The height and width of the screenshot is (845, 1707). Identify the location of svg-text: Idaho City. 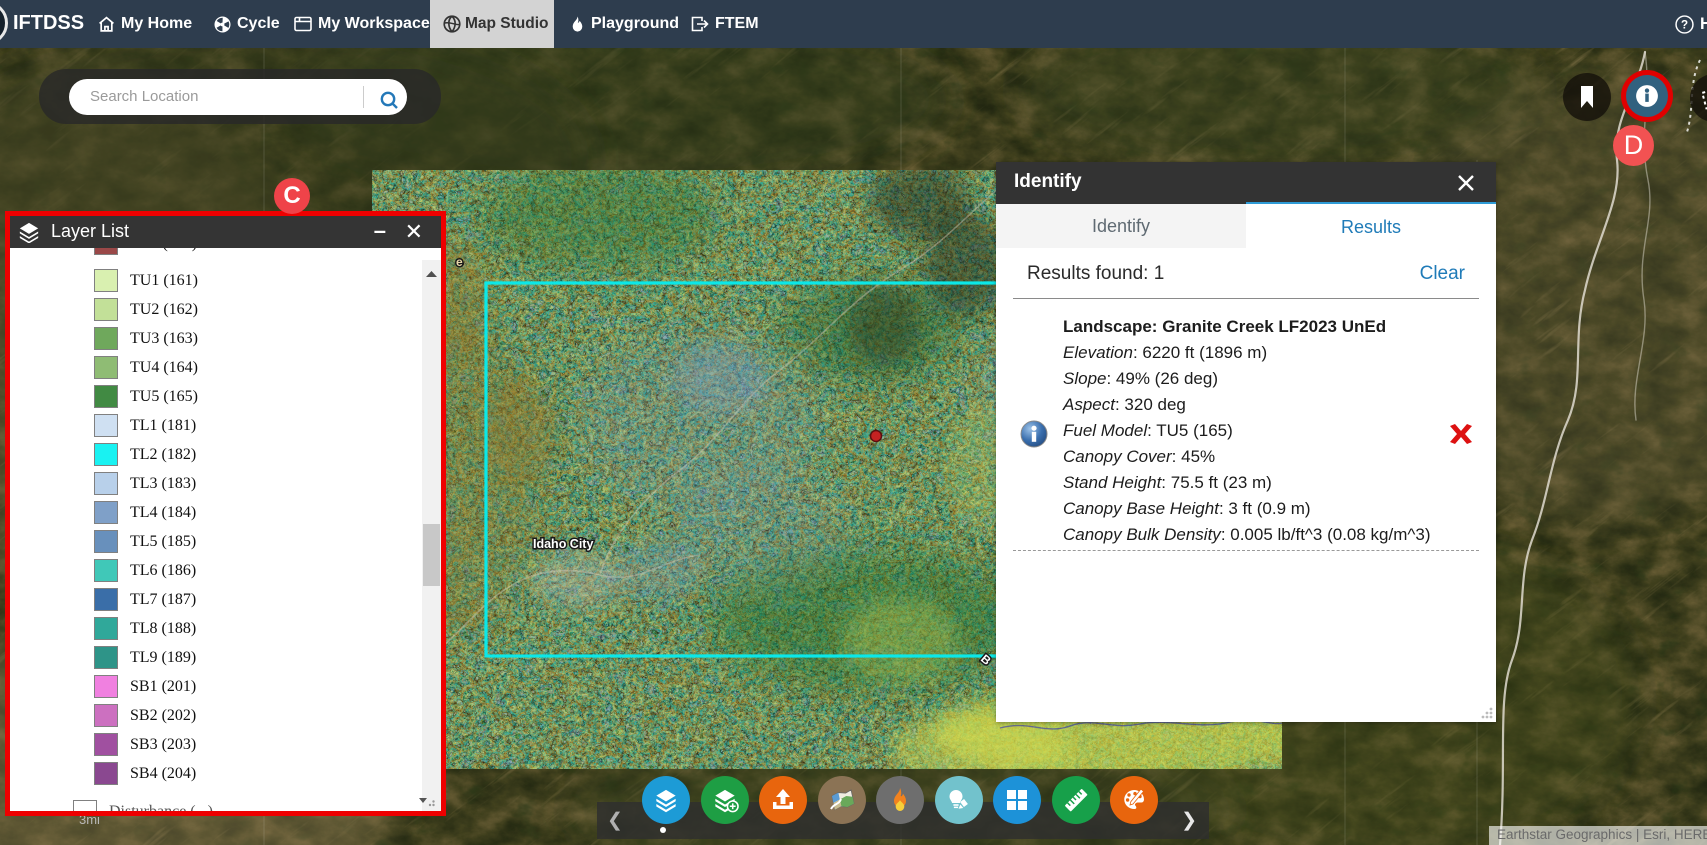
(563, 544).